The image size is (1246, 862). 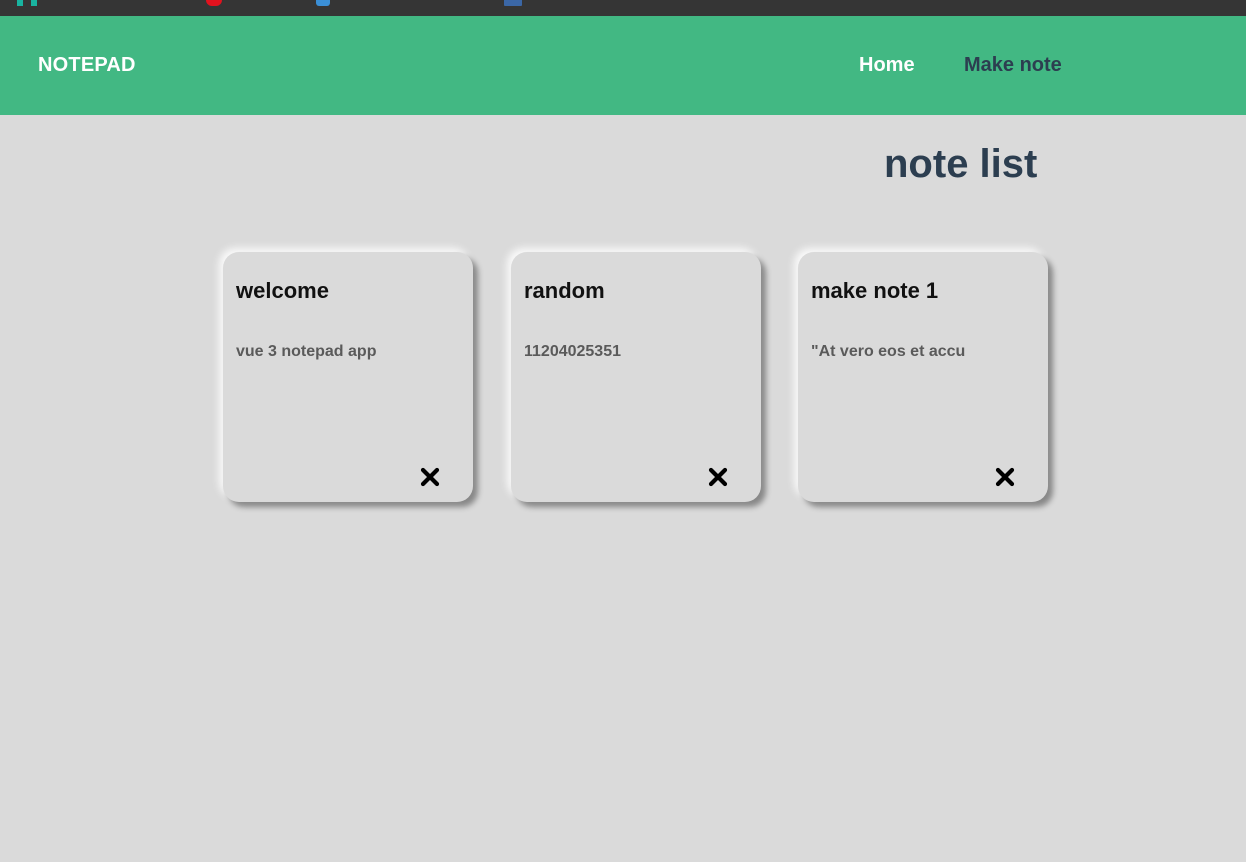 I want to click on note-body: "At vero eos et accu, so click(x=888, y=351).